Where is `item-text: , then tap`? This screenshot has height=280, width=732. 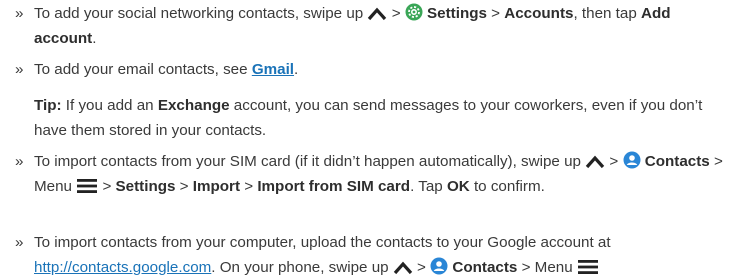 item-text: , then tap is located at coordinates (607, 13).